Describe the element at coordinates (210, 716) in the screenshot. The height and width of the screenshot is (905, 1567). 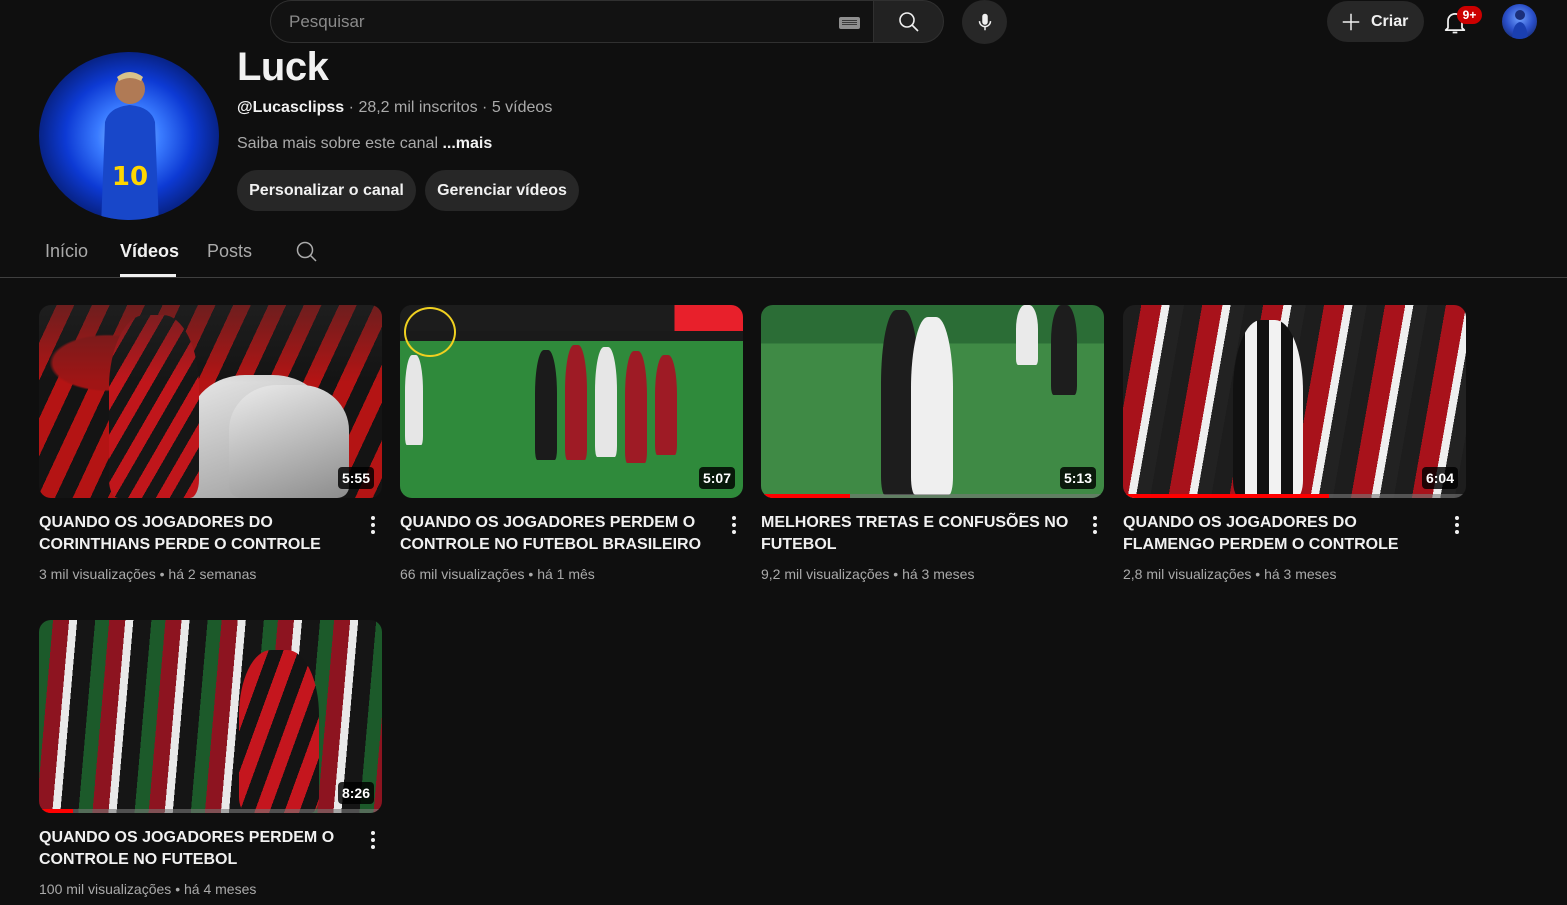
I see `video-thumbnail: 8:26` at that location.